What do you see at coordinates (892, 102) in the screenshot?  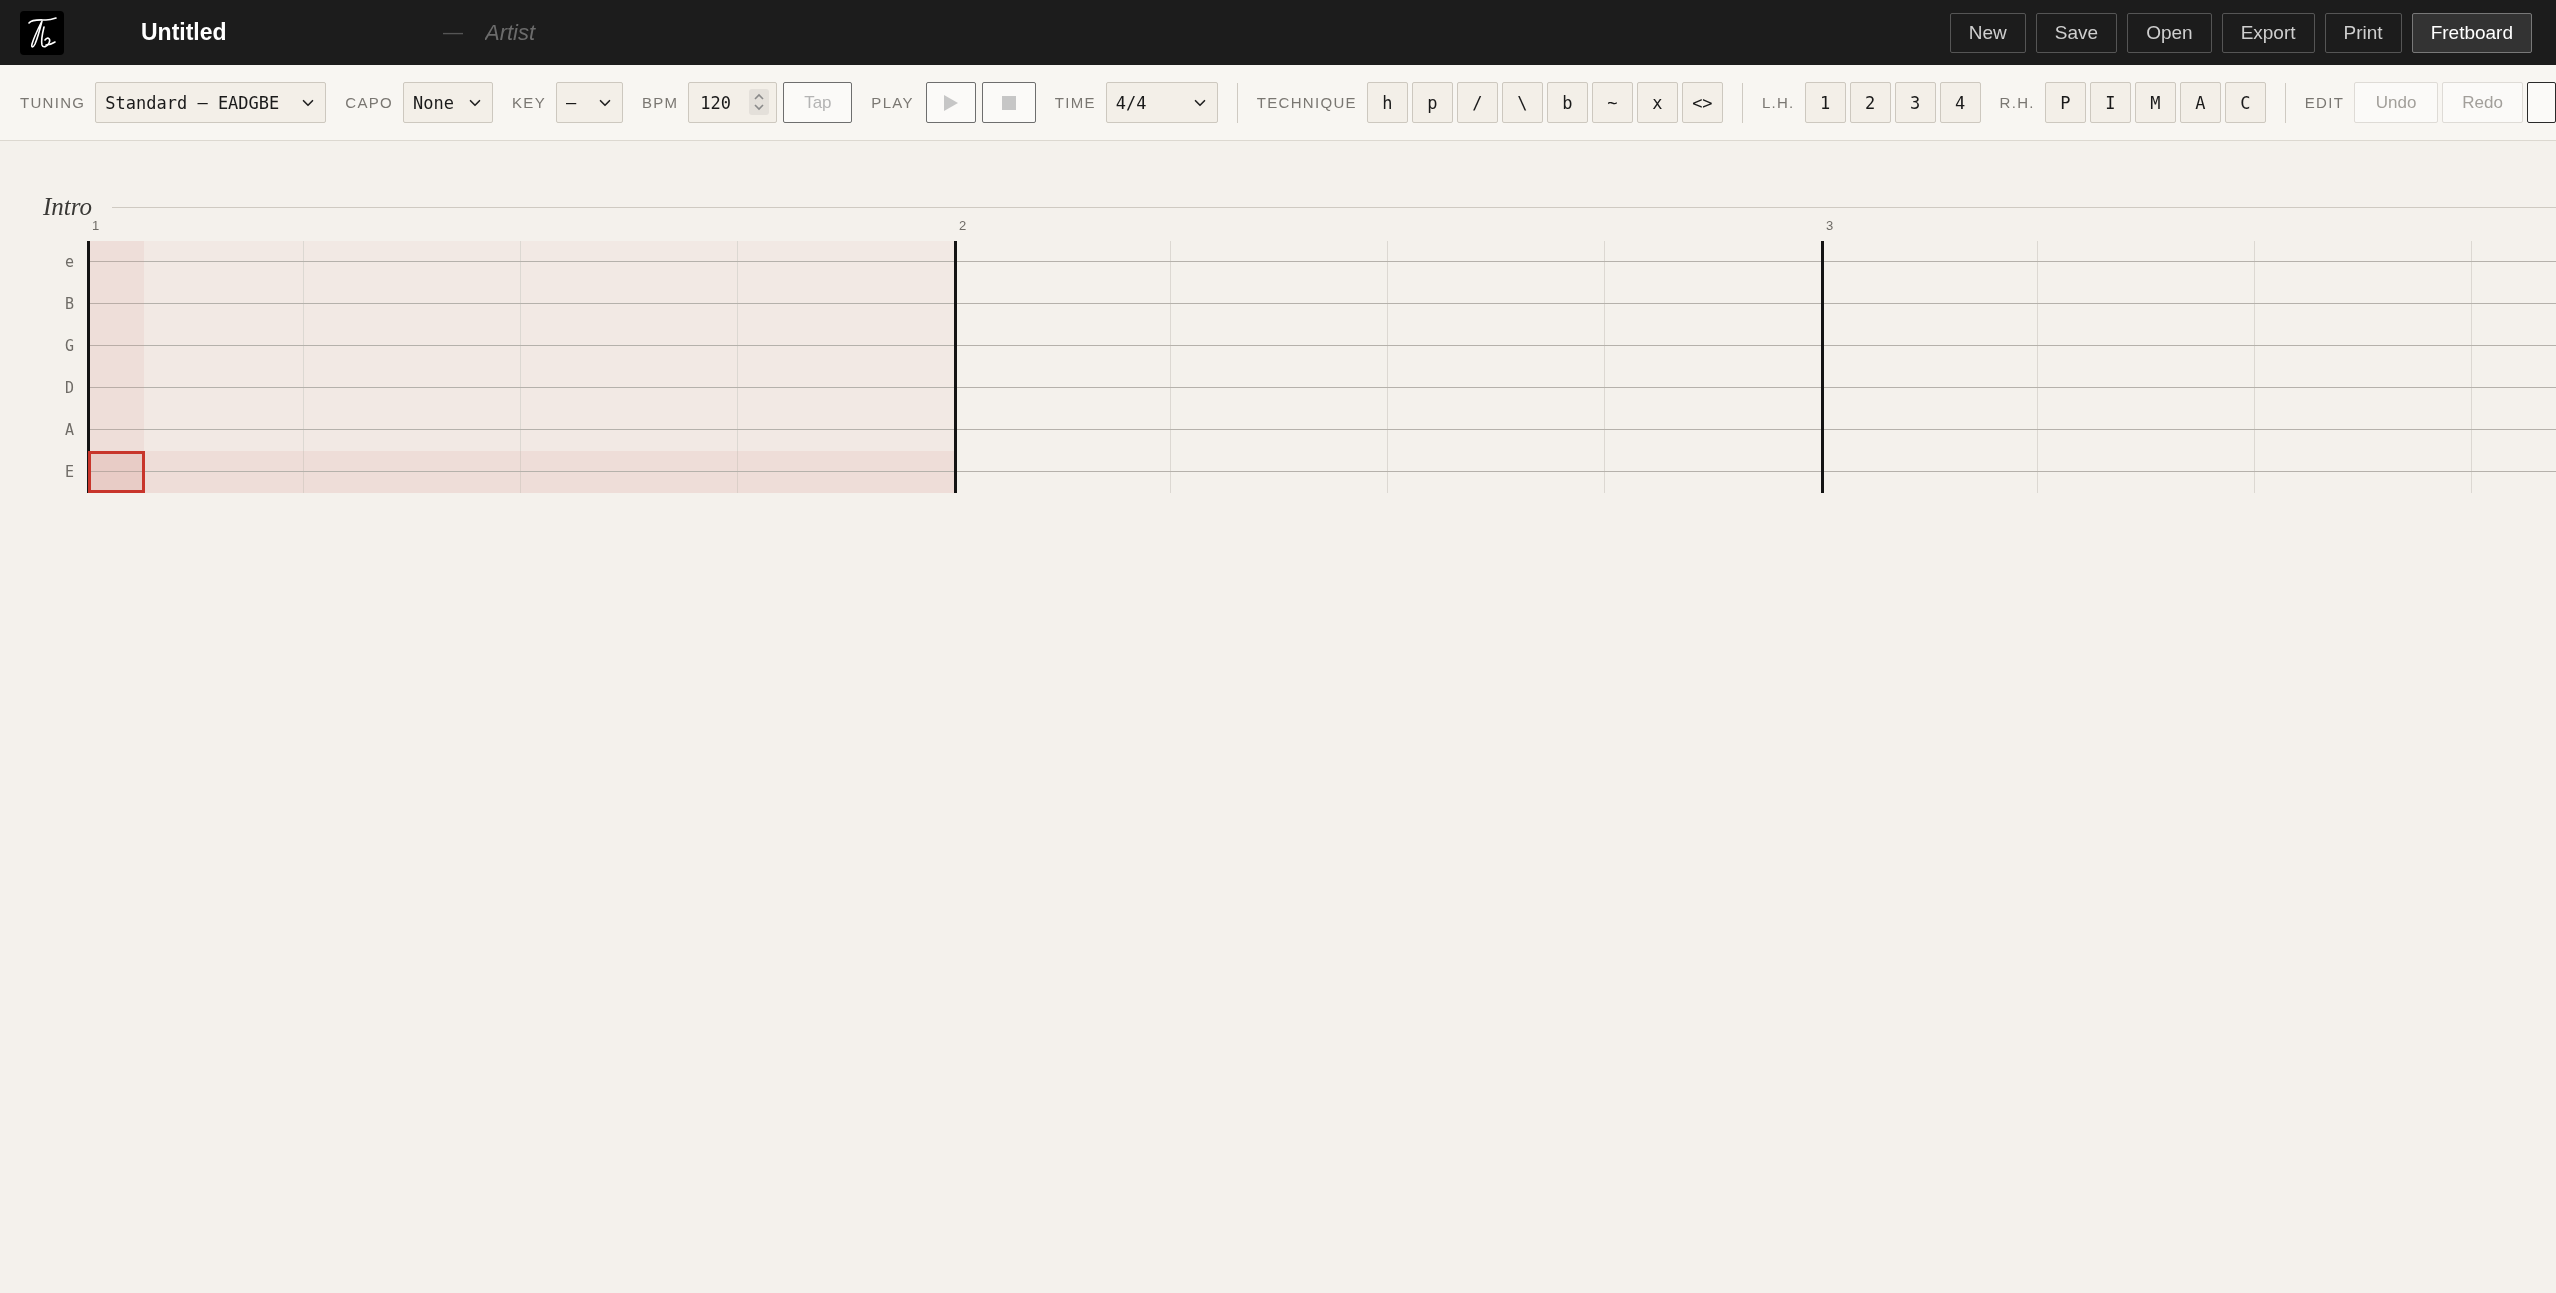 I see `toolbar-label: PLAY` at bounding box center [892, 102].